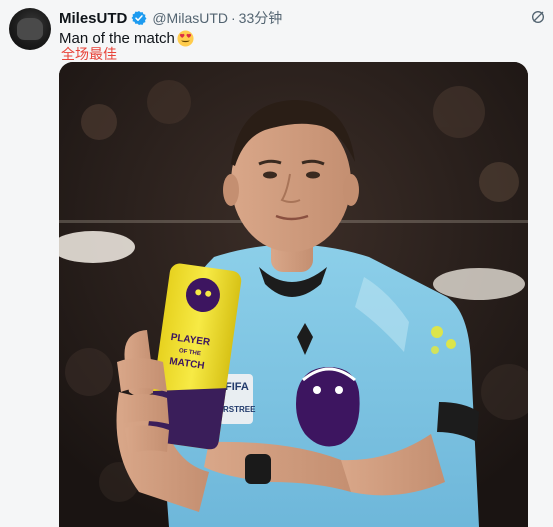  What do you see at coordinates (328, 407) in the screenshot?
I see `premier-league-lion-icon` at bounding box center [328, 407].